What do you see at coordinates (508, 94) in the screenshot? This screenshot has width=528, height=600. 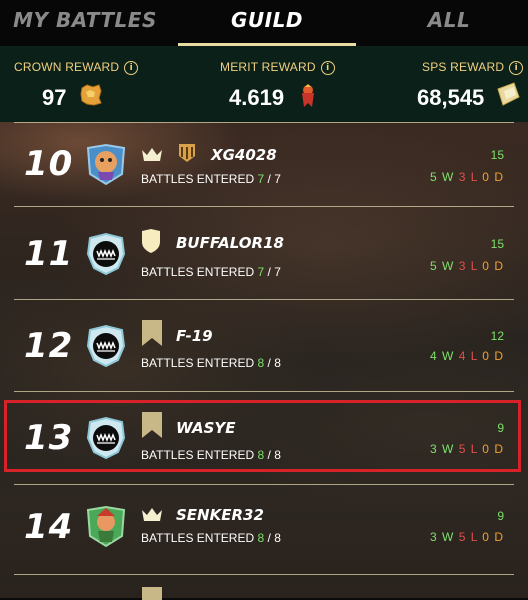 I see `sps-token-icon` at bounding box center [508, 94].